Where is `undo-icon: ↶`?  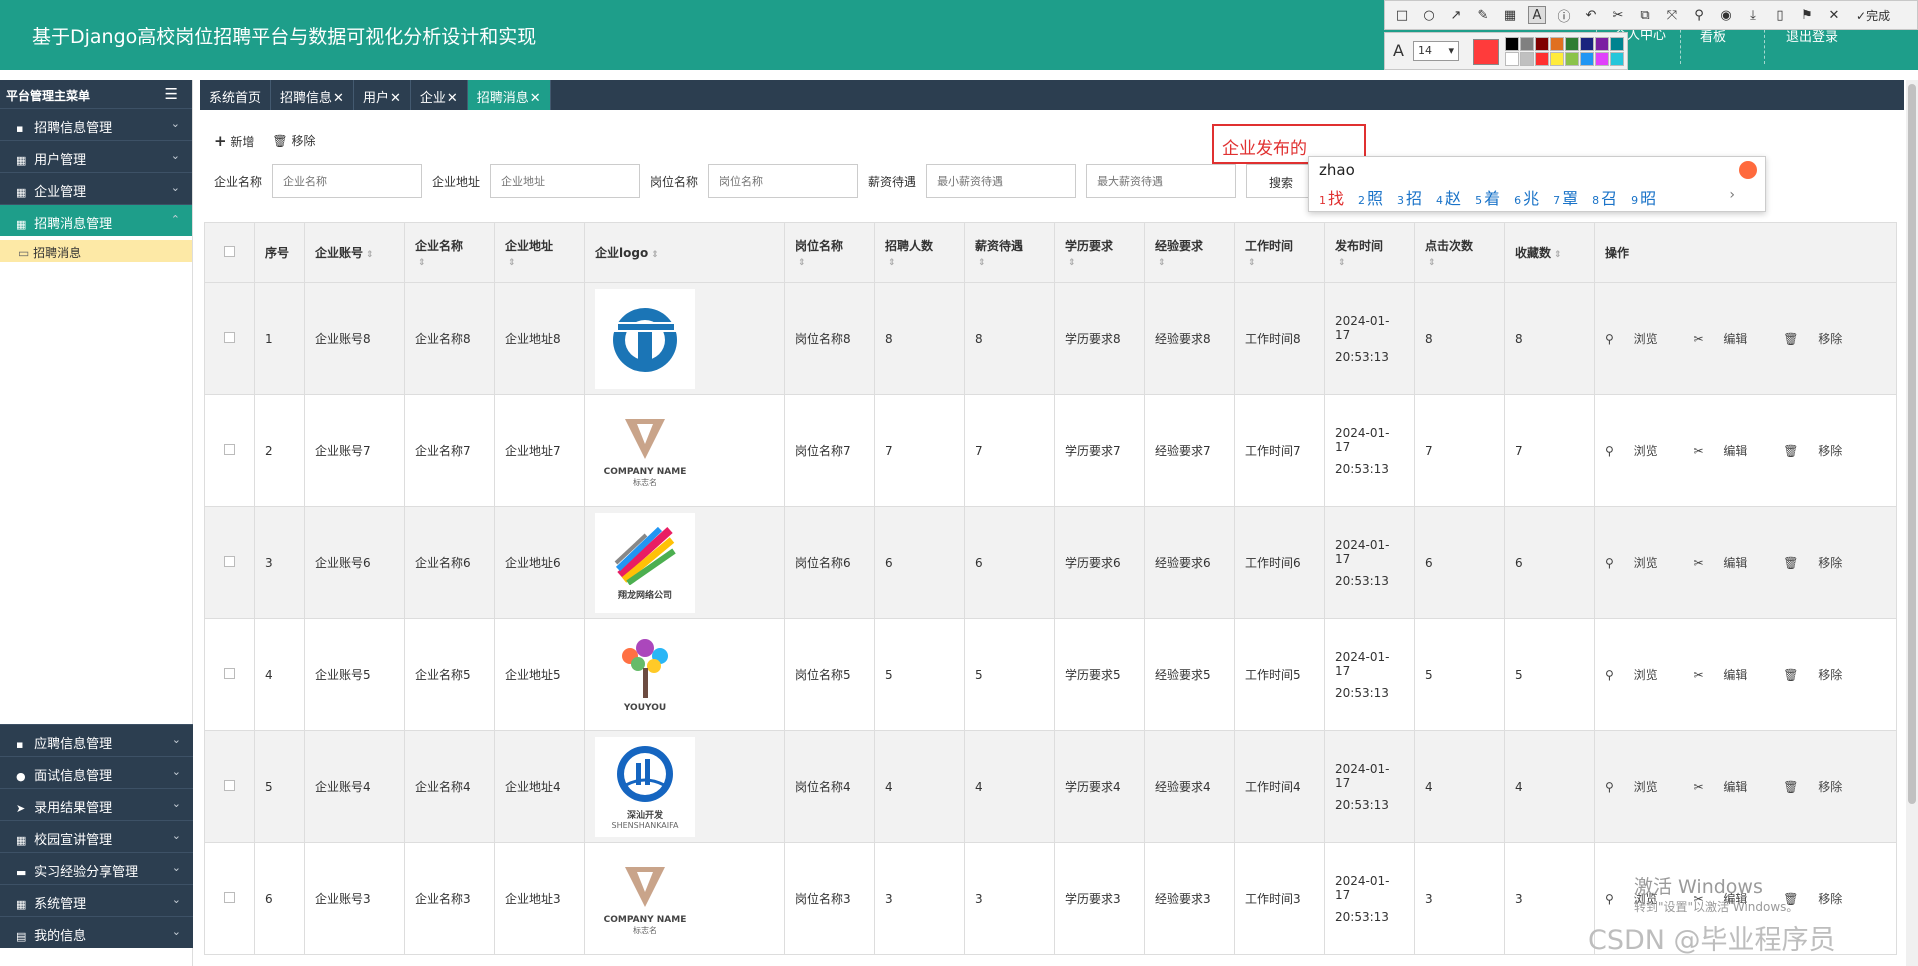
undo-icon: ↶ is located at coordinates (1591, 15).